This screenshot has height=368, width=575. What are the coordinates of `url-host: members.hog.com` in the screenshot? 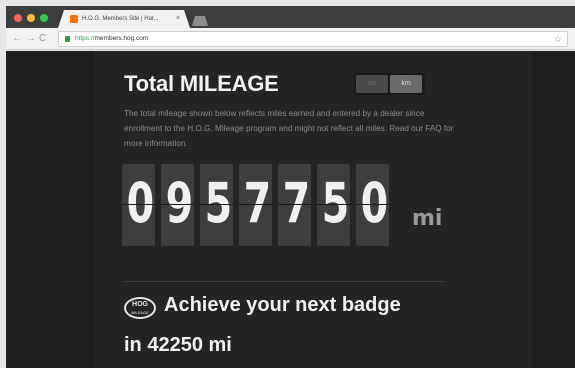 It's located at (121, 38).